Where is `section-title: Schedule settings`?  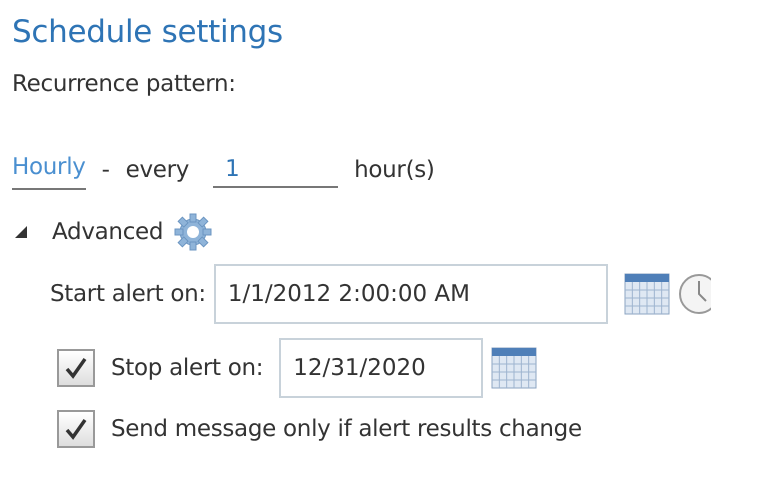
section-title: Schedule settings is located at coordinates (148, 33).